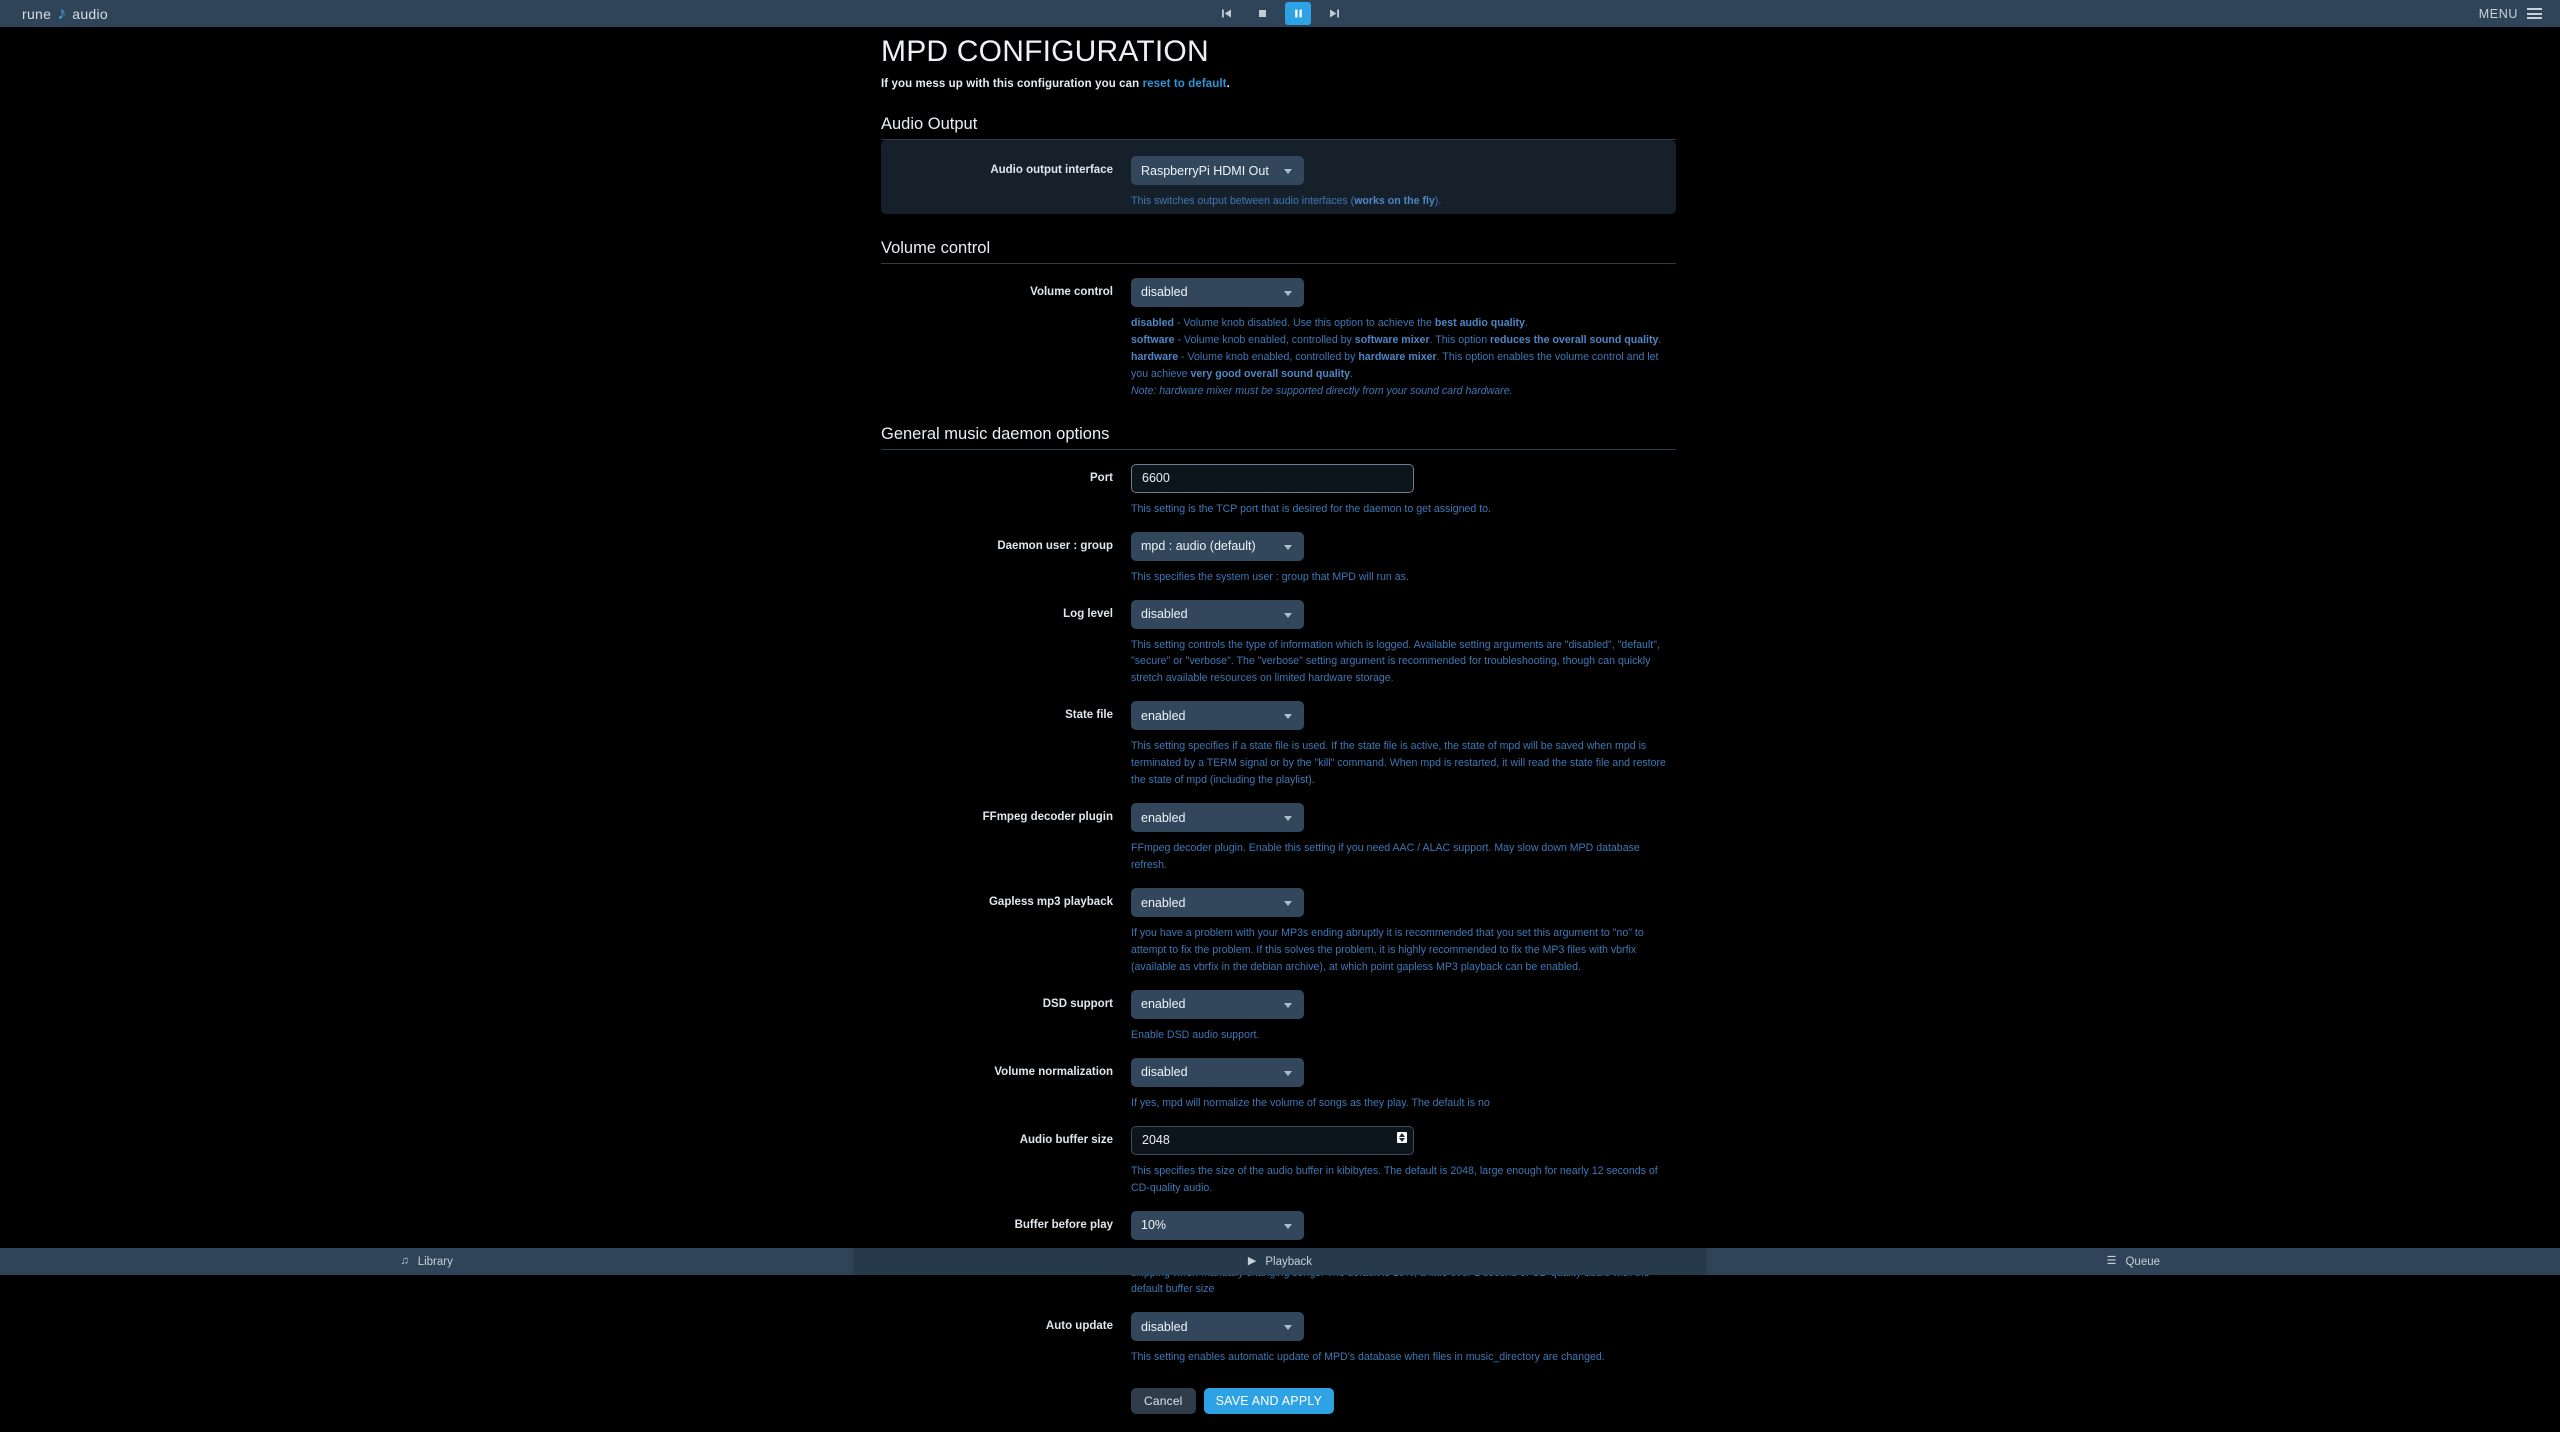  I want to click on volume-normalization-select: disabledenabled, so click(1217, 1072).